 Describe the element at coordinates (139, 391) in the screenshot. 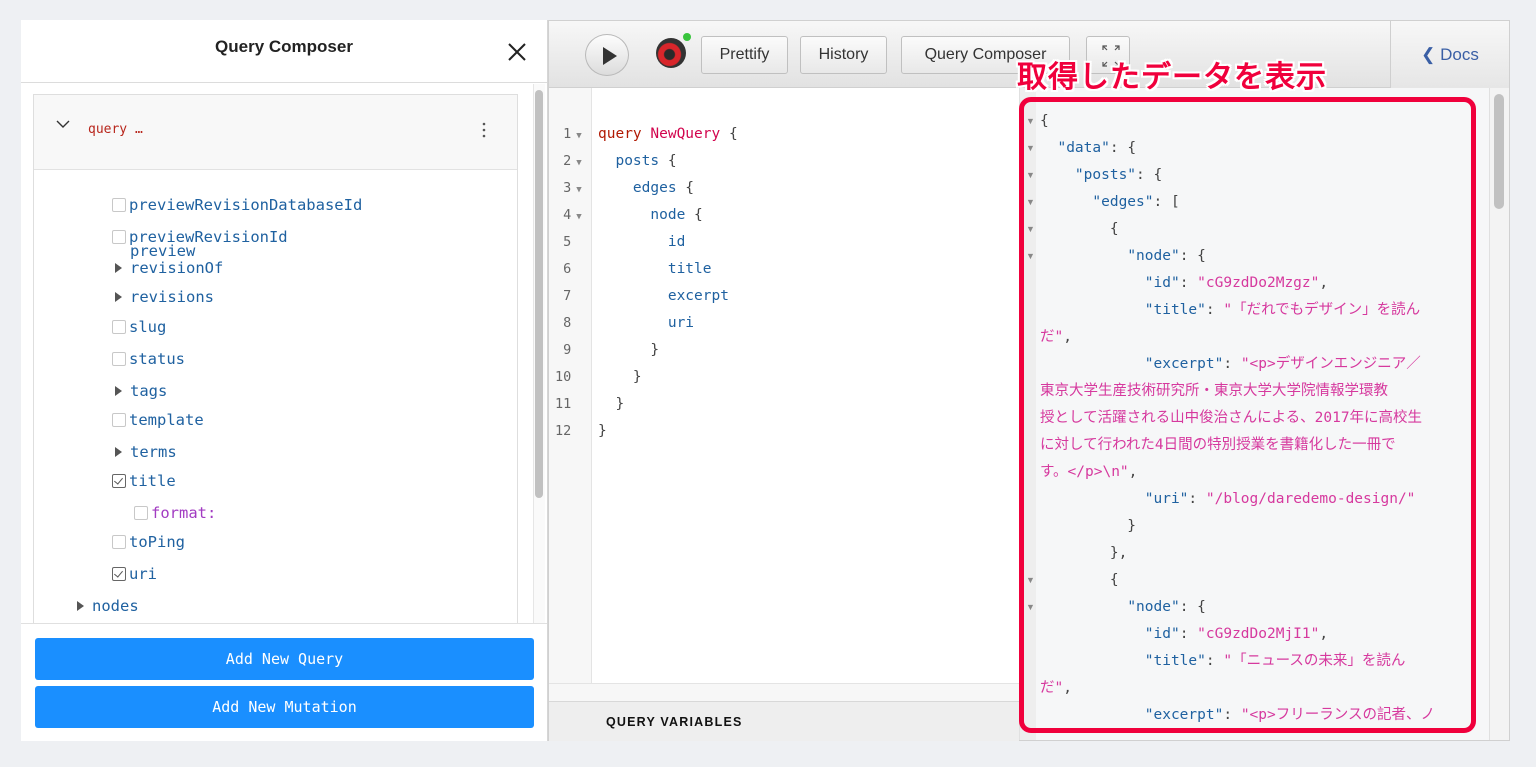

I see `tree-item-tags: tags` at that location.